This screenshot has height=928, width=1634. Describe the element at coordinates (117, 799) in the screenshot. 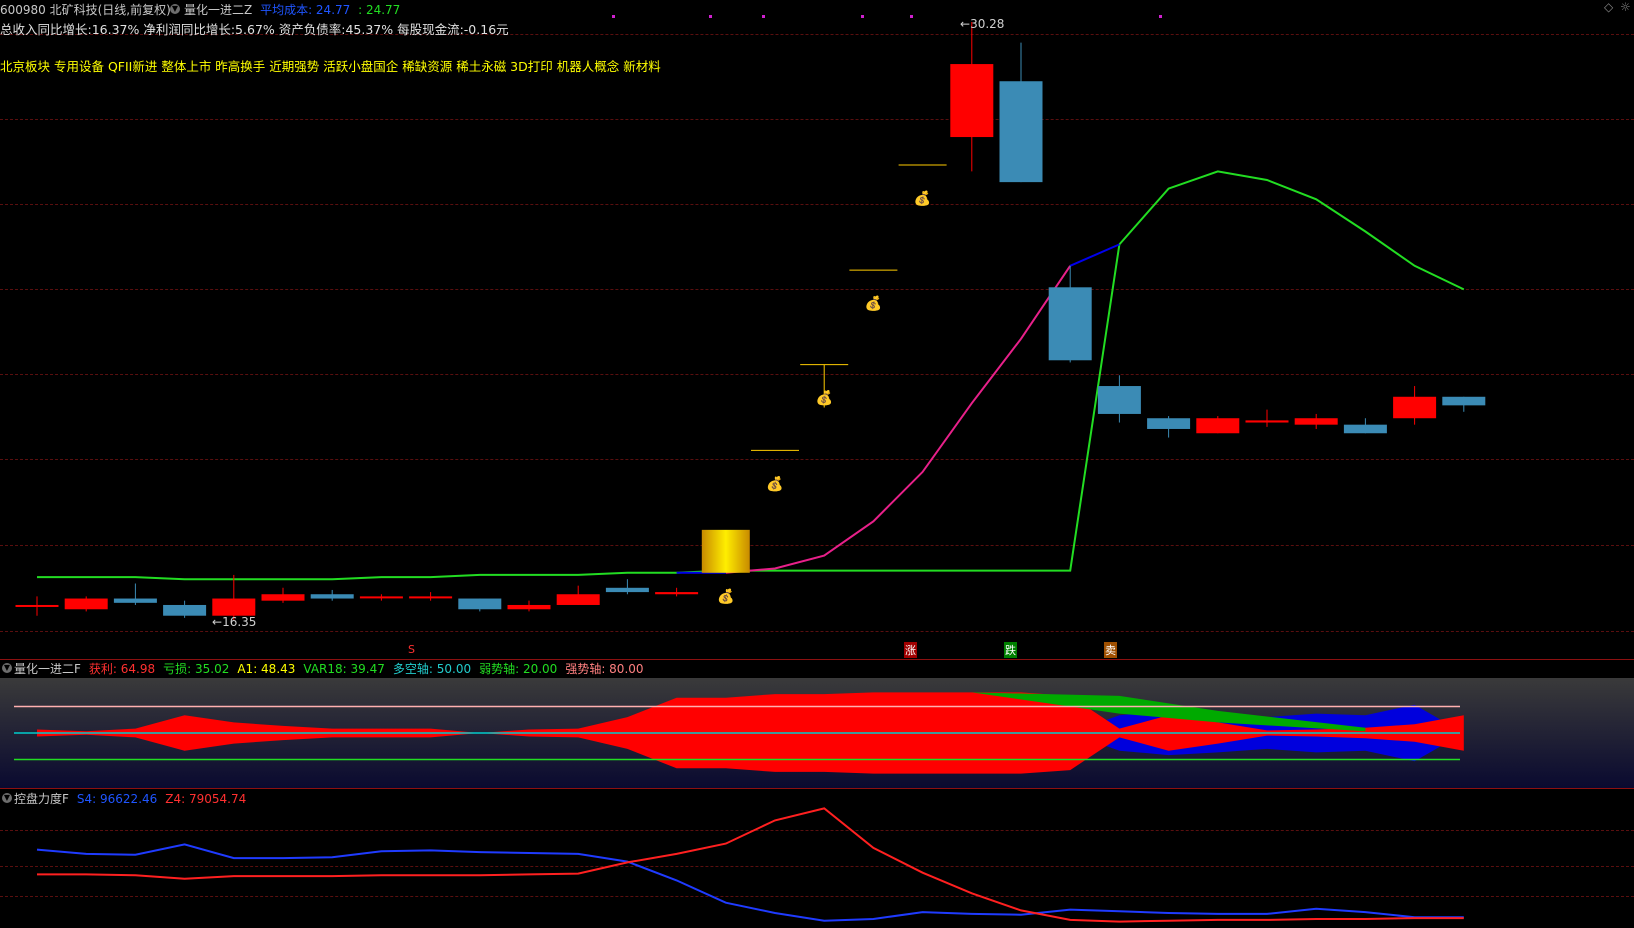

I see `s4-value: S4: 96622.46` at that location.